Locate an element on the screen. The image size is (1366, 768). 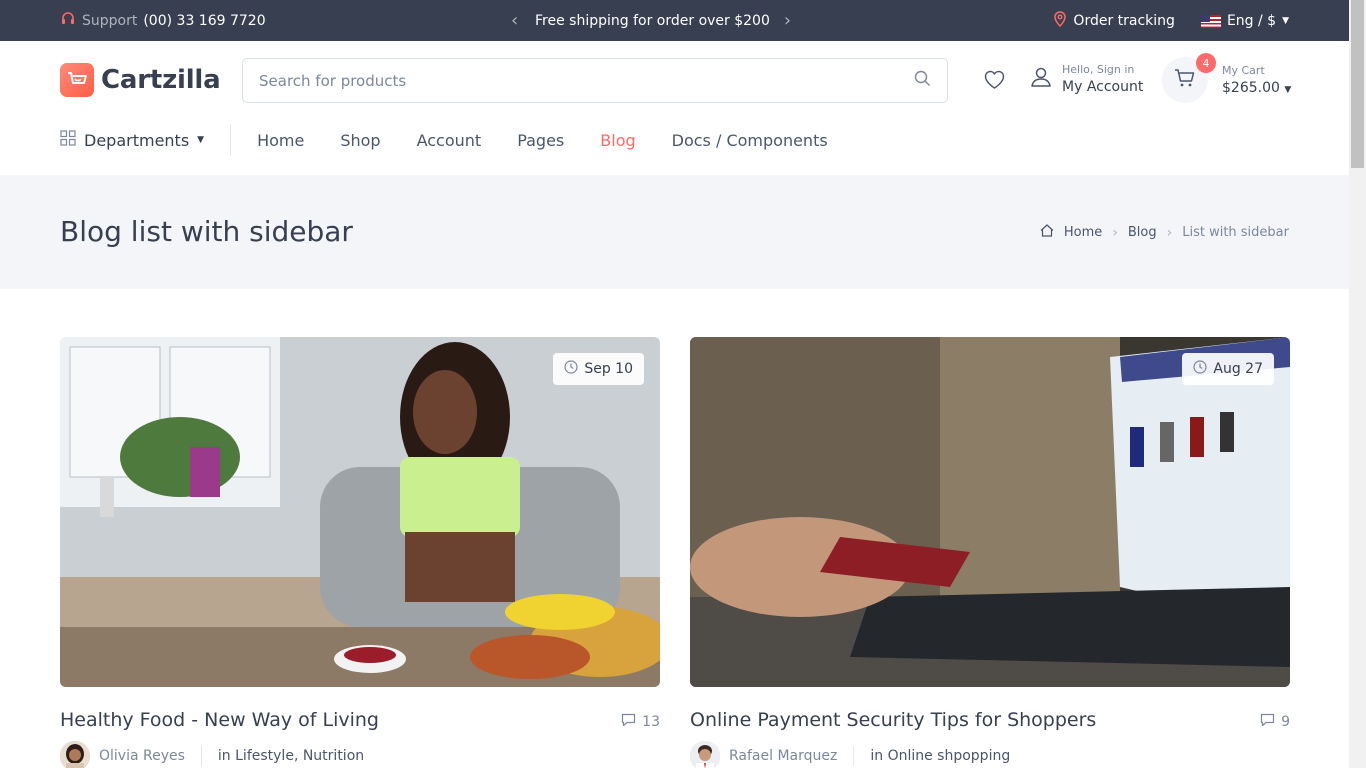
breadcrumb-current: List with sidebar is located at coordinates (1235, 232).